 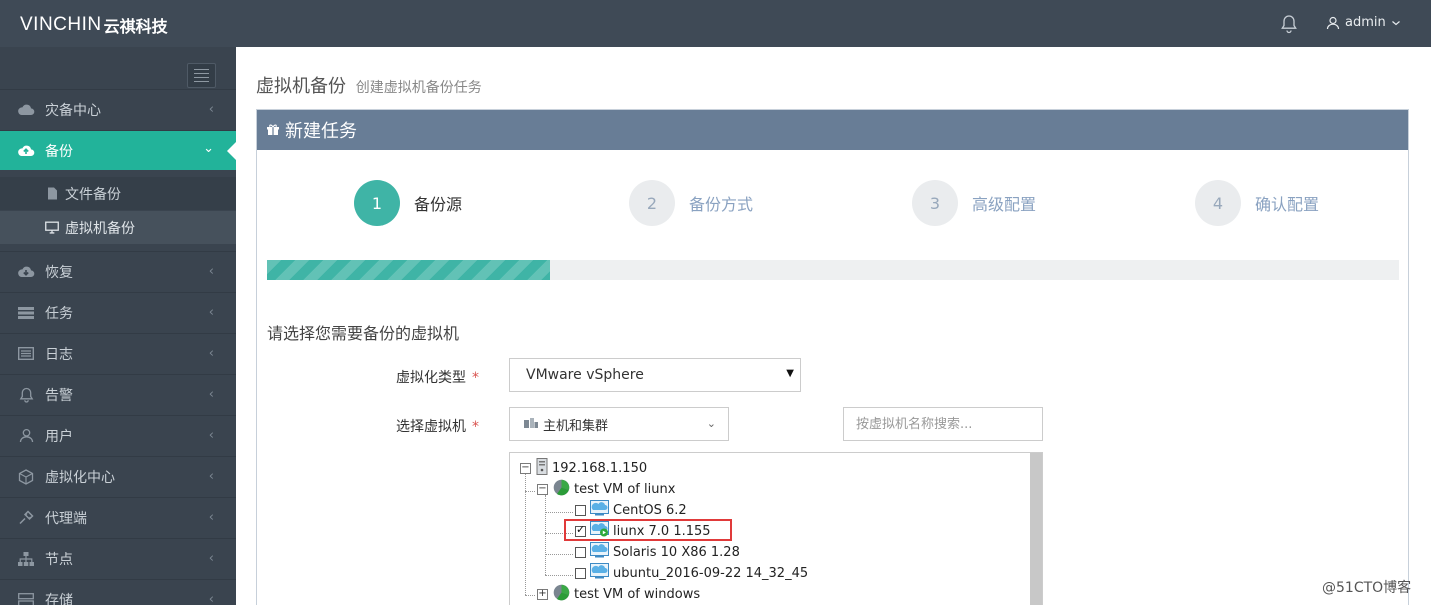 What do you see at coordinates (363, 333) in the screenshot?
I see `section-title: 请选择您需要备份的虚拟机` at bounding box center [363, 333].